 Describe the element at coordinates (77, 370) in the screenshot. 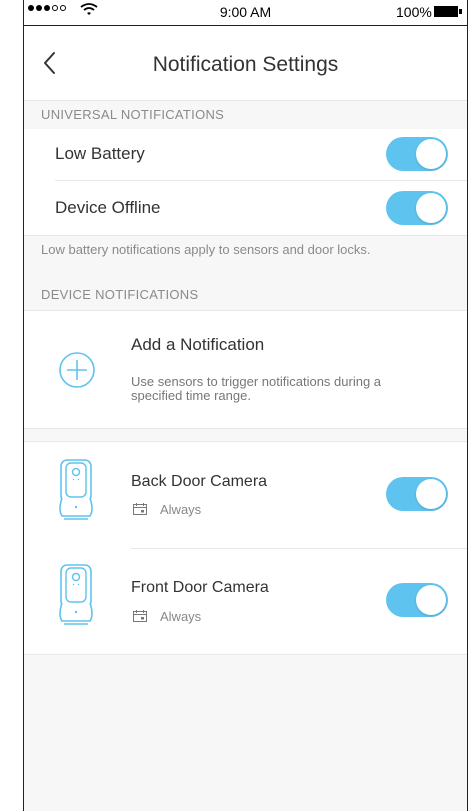

I see `add-circle-icon` at that location.